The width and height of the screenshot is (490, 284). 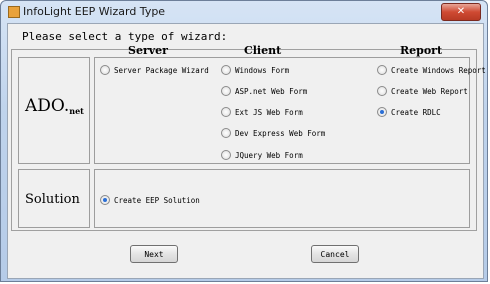 What do you see at coordinates (421, 50) in the screenshot?
I see `header-report: Report` at bounding box center [421, 50].